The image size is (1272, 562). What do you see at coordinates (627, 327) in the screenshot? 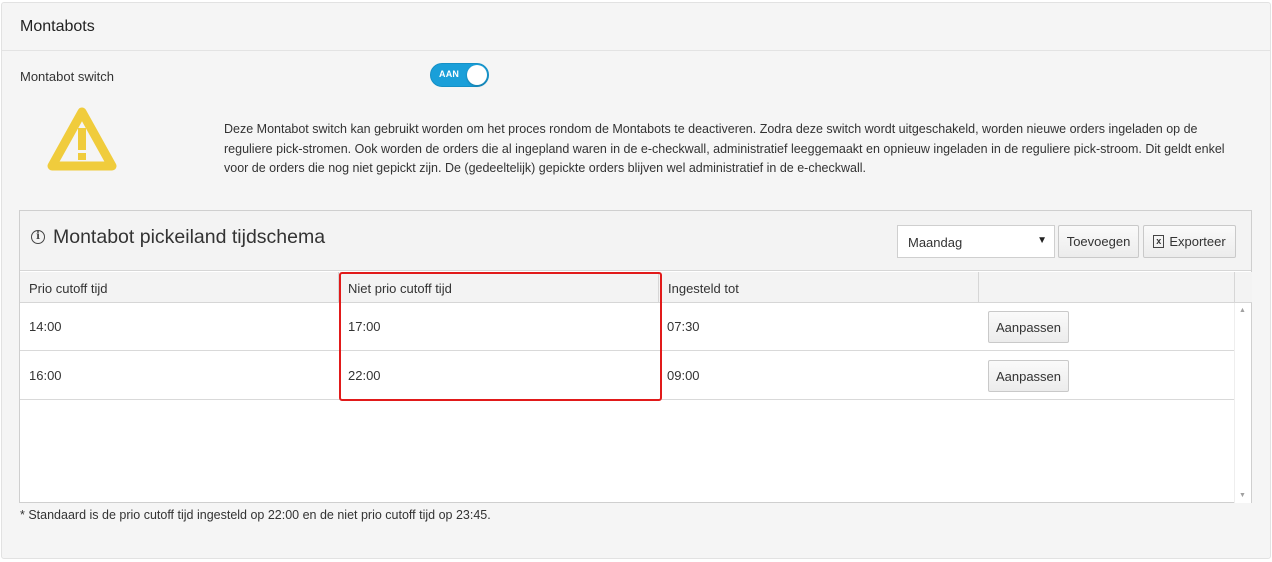
I see `table-row: 14:00 17:00 07:30 Aanpassen` at bounding box center [627, 327].